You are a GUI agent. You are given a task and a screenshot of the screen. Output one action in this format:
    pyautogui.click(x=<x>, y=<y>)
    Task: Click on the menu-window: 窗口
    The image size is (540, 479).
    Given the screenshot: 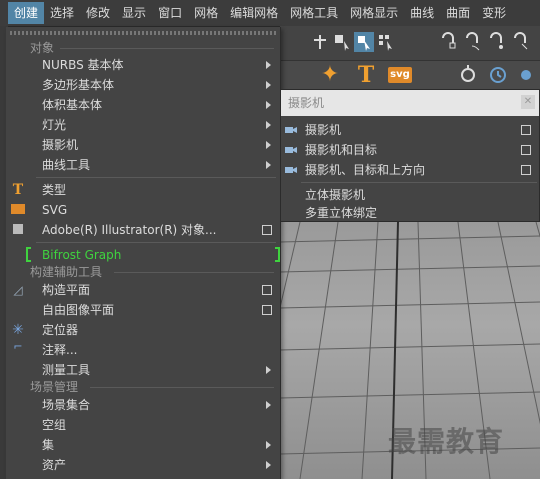 What is the action you would take?
    pyautogui.click(x=170, y=13)
    